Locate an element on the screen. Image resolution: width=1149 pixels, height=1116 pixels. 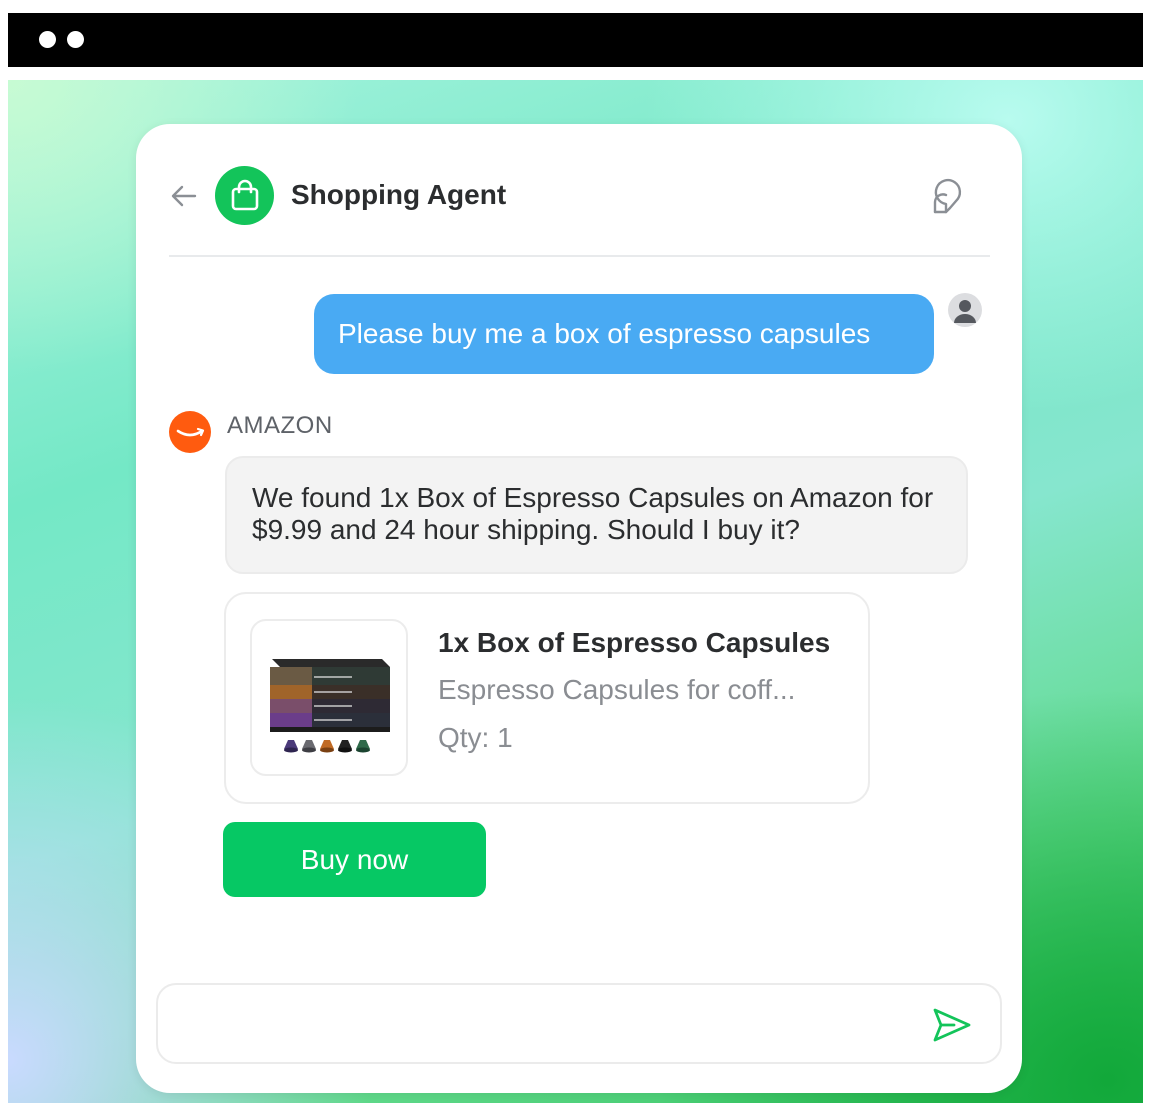
page-title: Shopping Agent is located at coordinates (399, 194).